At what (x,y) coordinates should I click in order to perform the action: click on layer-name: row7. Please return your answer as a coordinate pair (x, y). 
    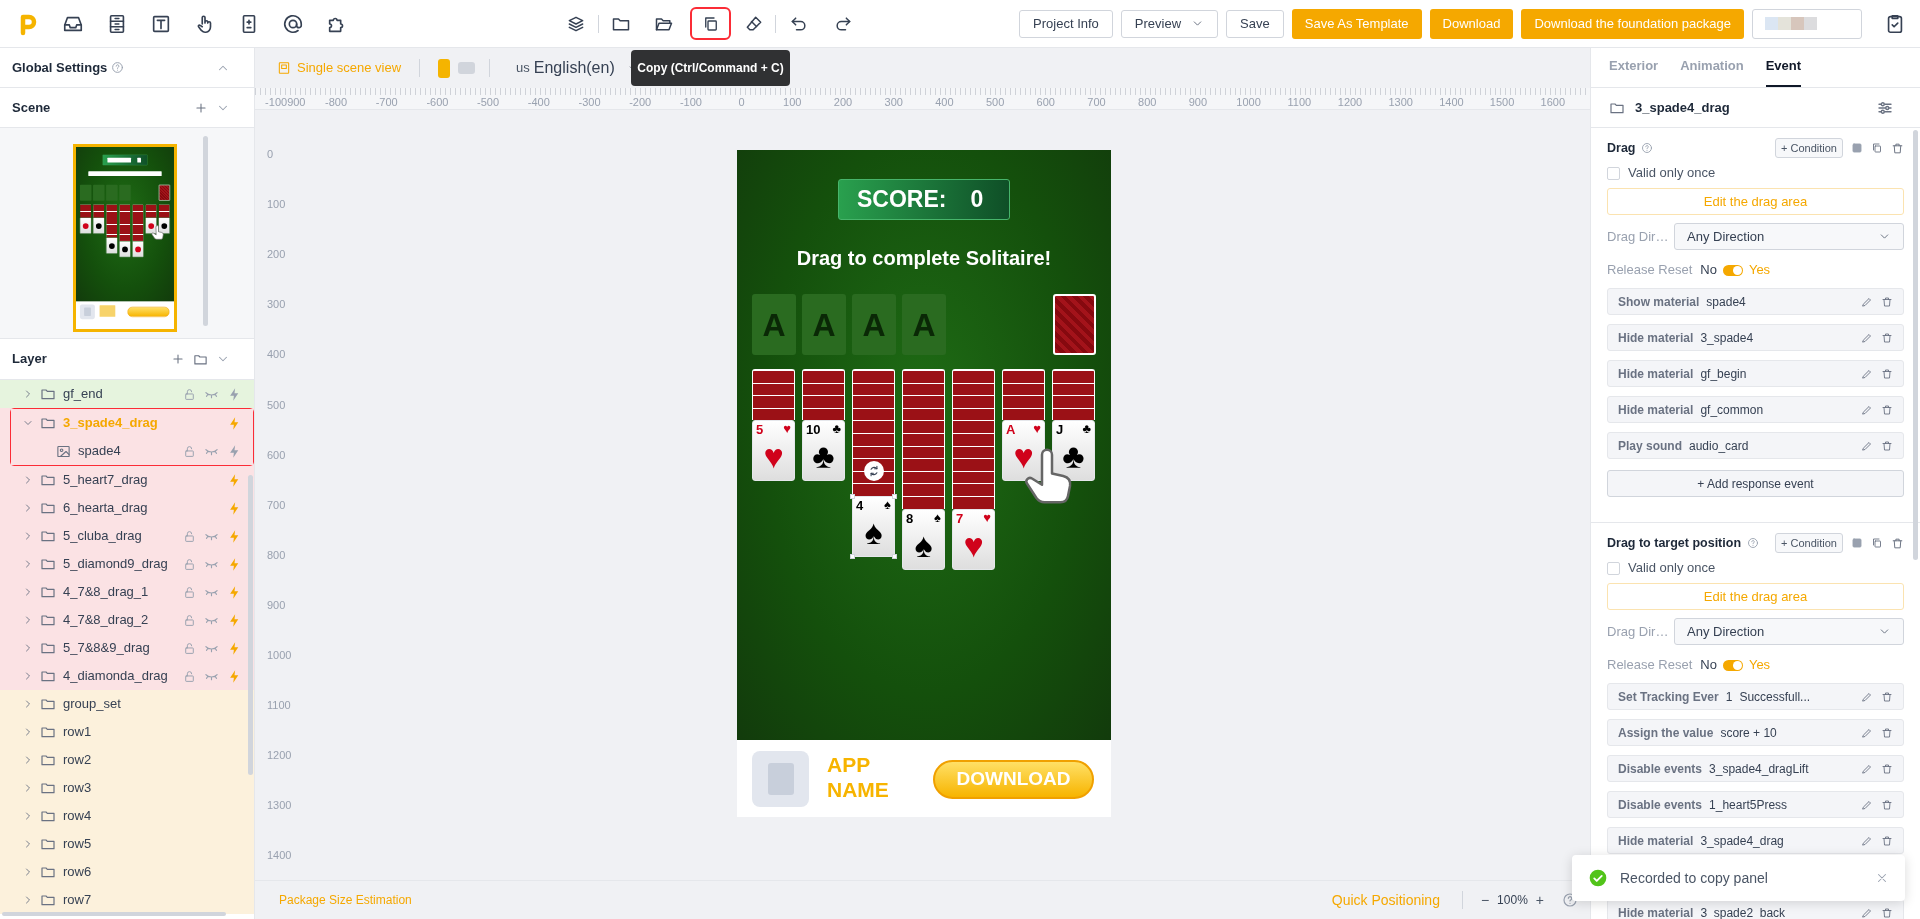
    Looking at the image, I should click on (77, 900).